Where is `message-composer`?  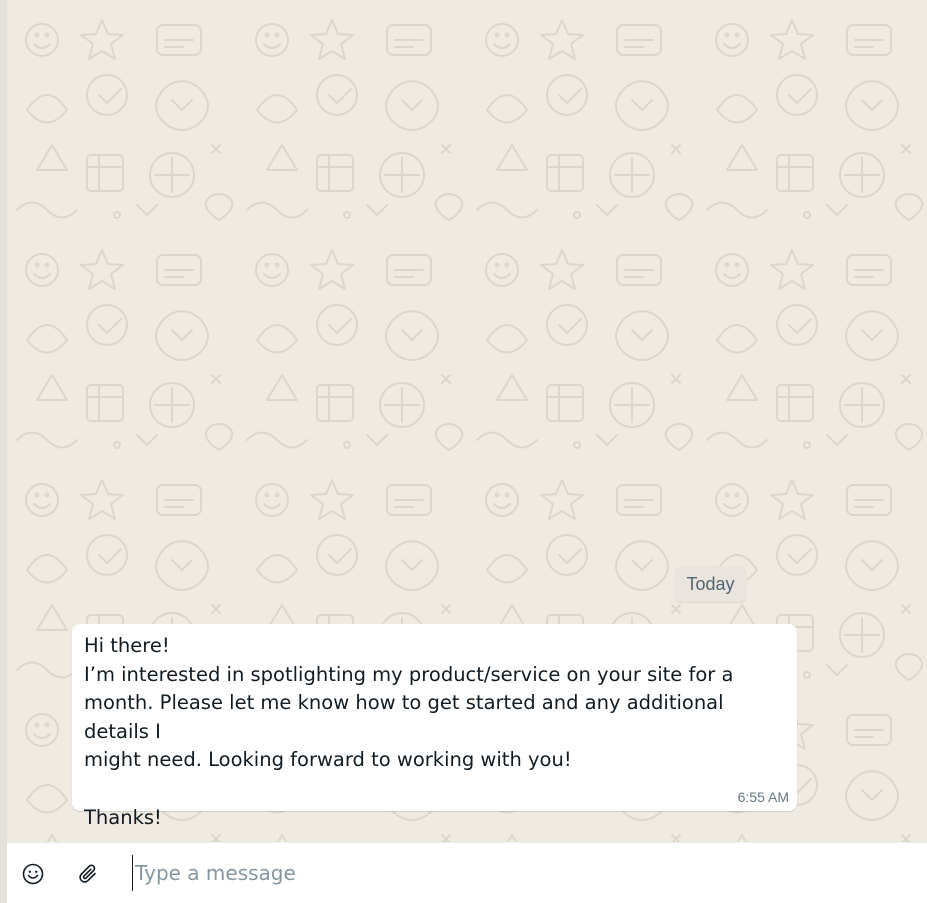
message-composer is located at coordinates (467, 872).